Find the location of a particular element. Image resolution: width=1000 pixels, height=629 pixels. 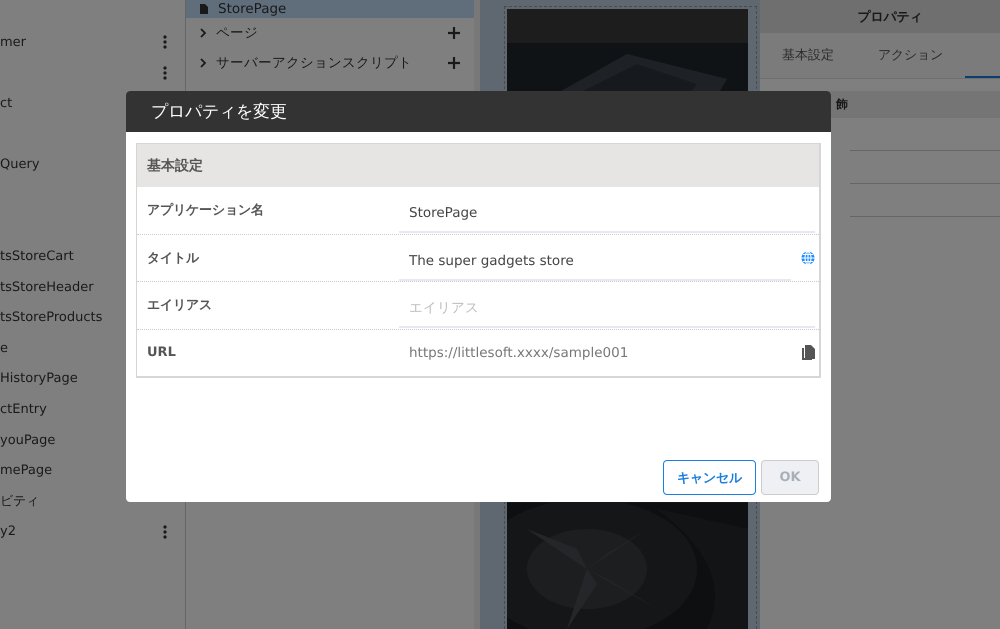

copy-icon is located at coordinates (808, 352).